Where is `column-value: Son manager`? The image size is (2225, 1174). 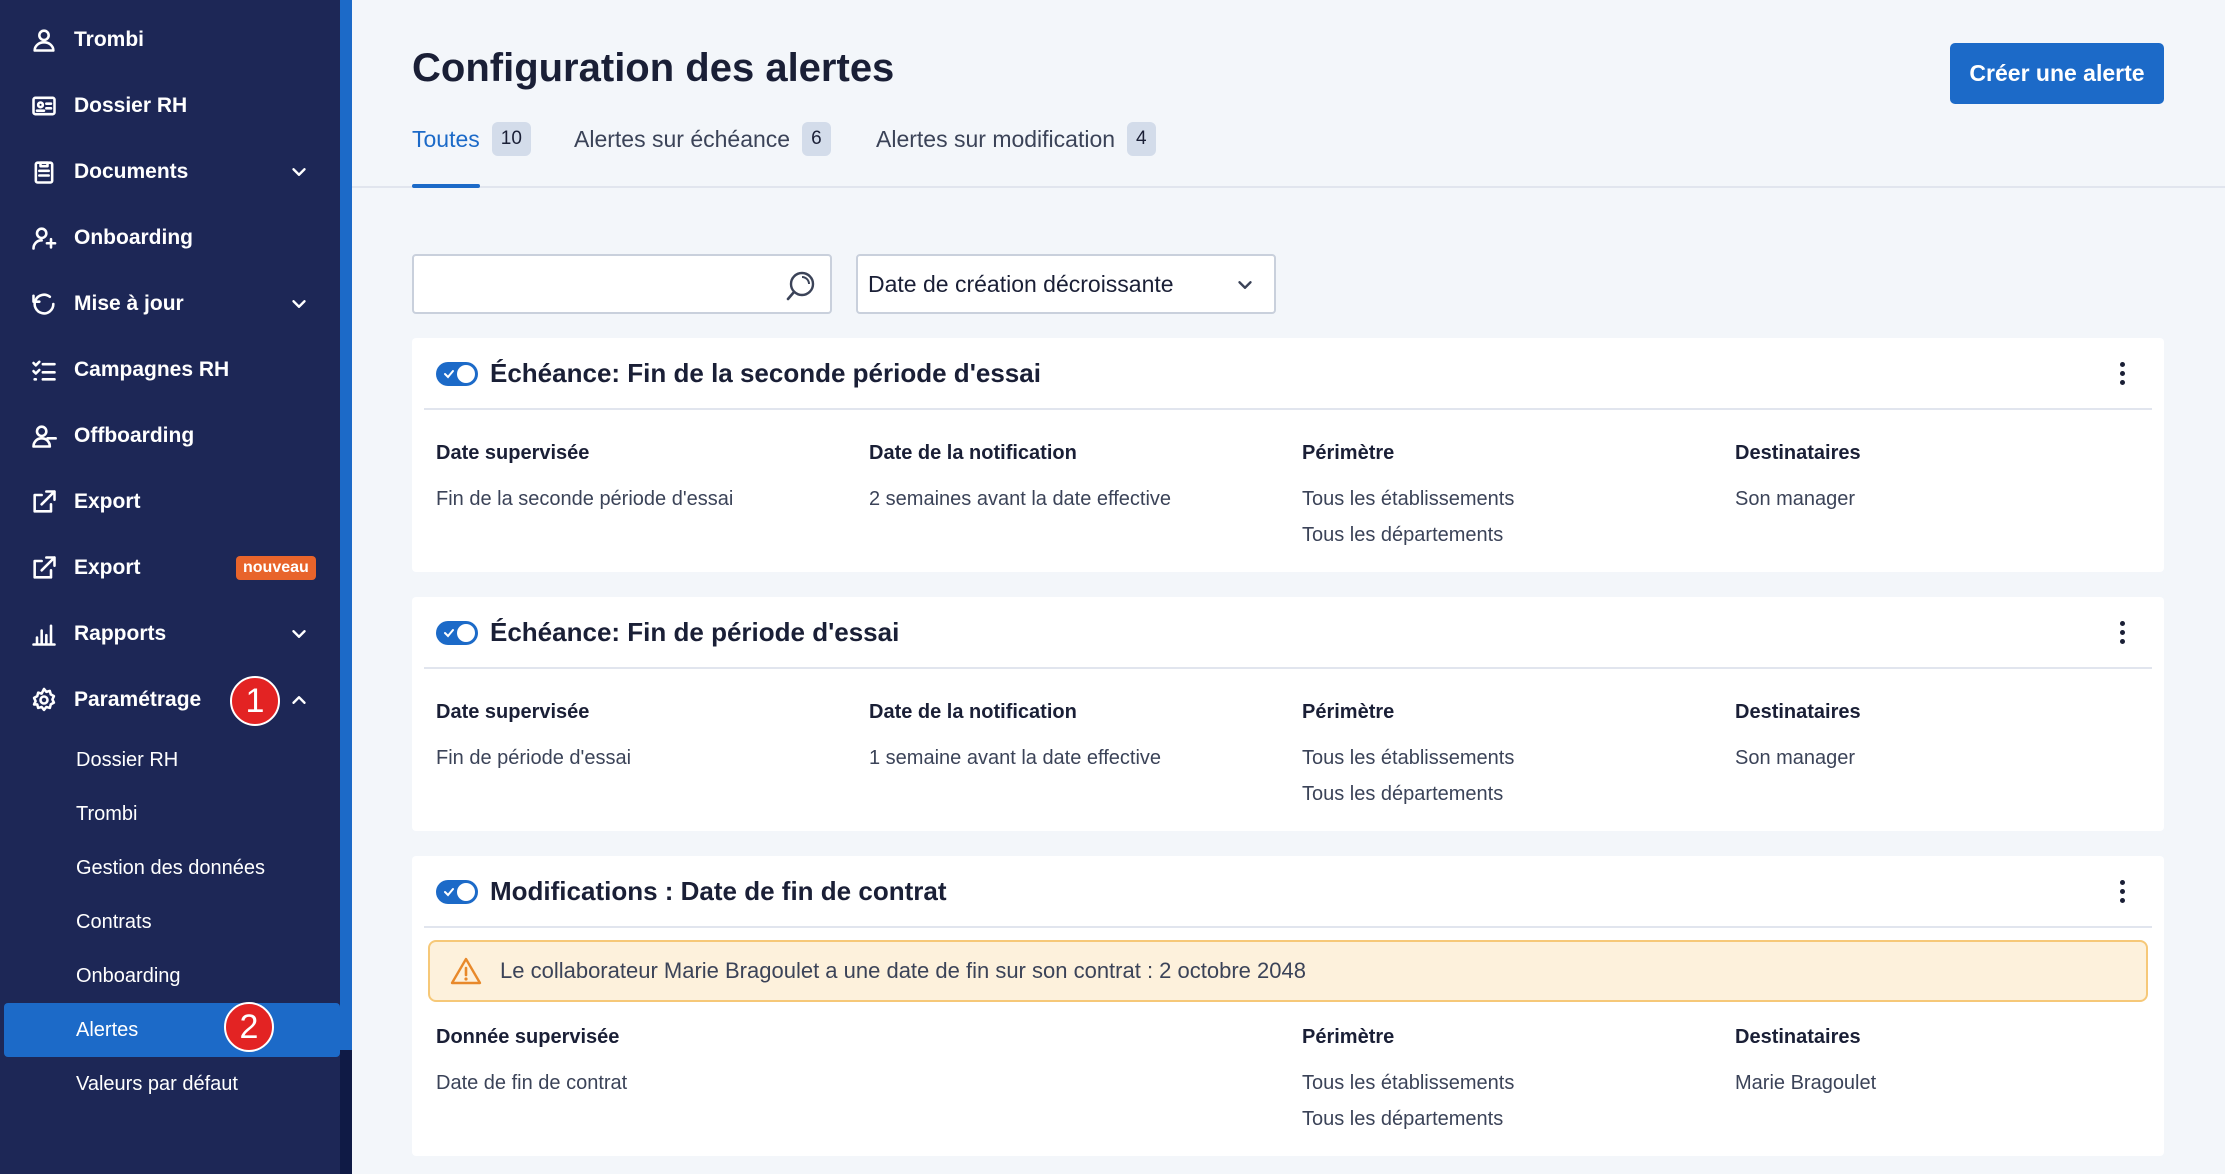 column-value: Son manager is located at coordinates (1795, 499).